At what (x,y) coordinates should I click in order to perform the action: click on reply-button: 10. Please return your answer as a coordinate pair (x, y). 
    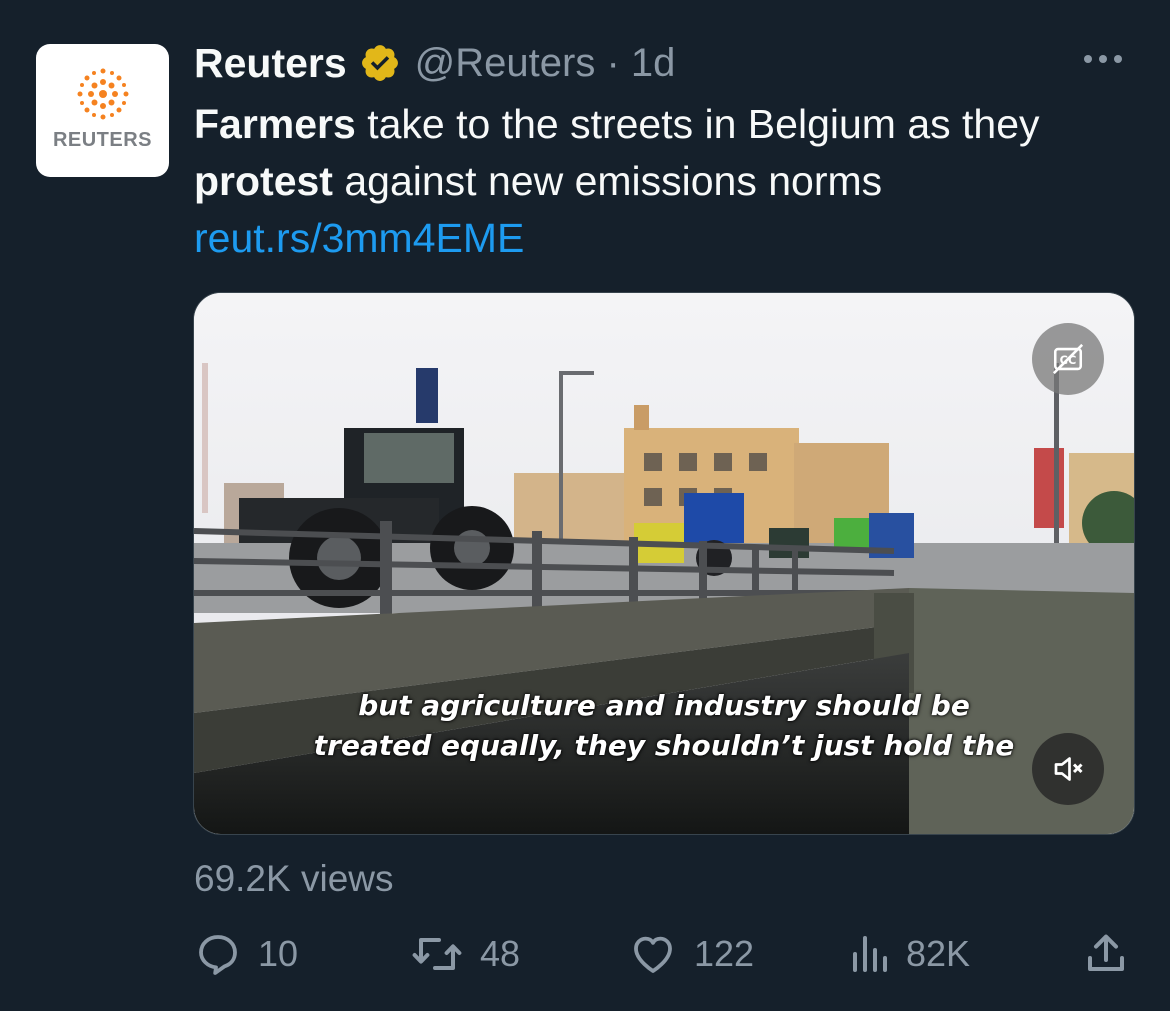
    Looking at the image, I should click on (246, 954).